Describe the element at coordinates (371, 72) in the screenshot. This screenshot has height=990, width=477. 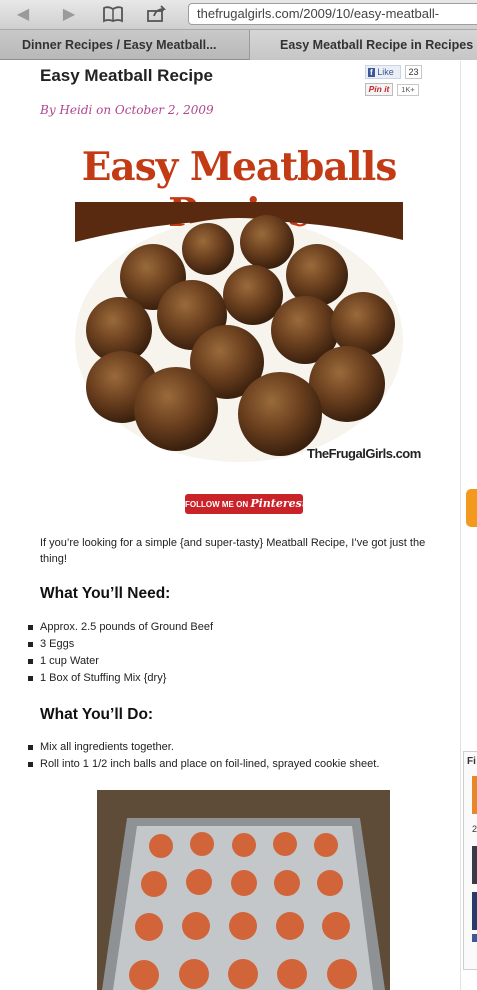
I see `facebook-icon: f` at that location.